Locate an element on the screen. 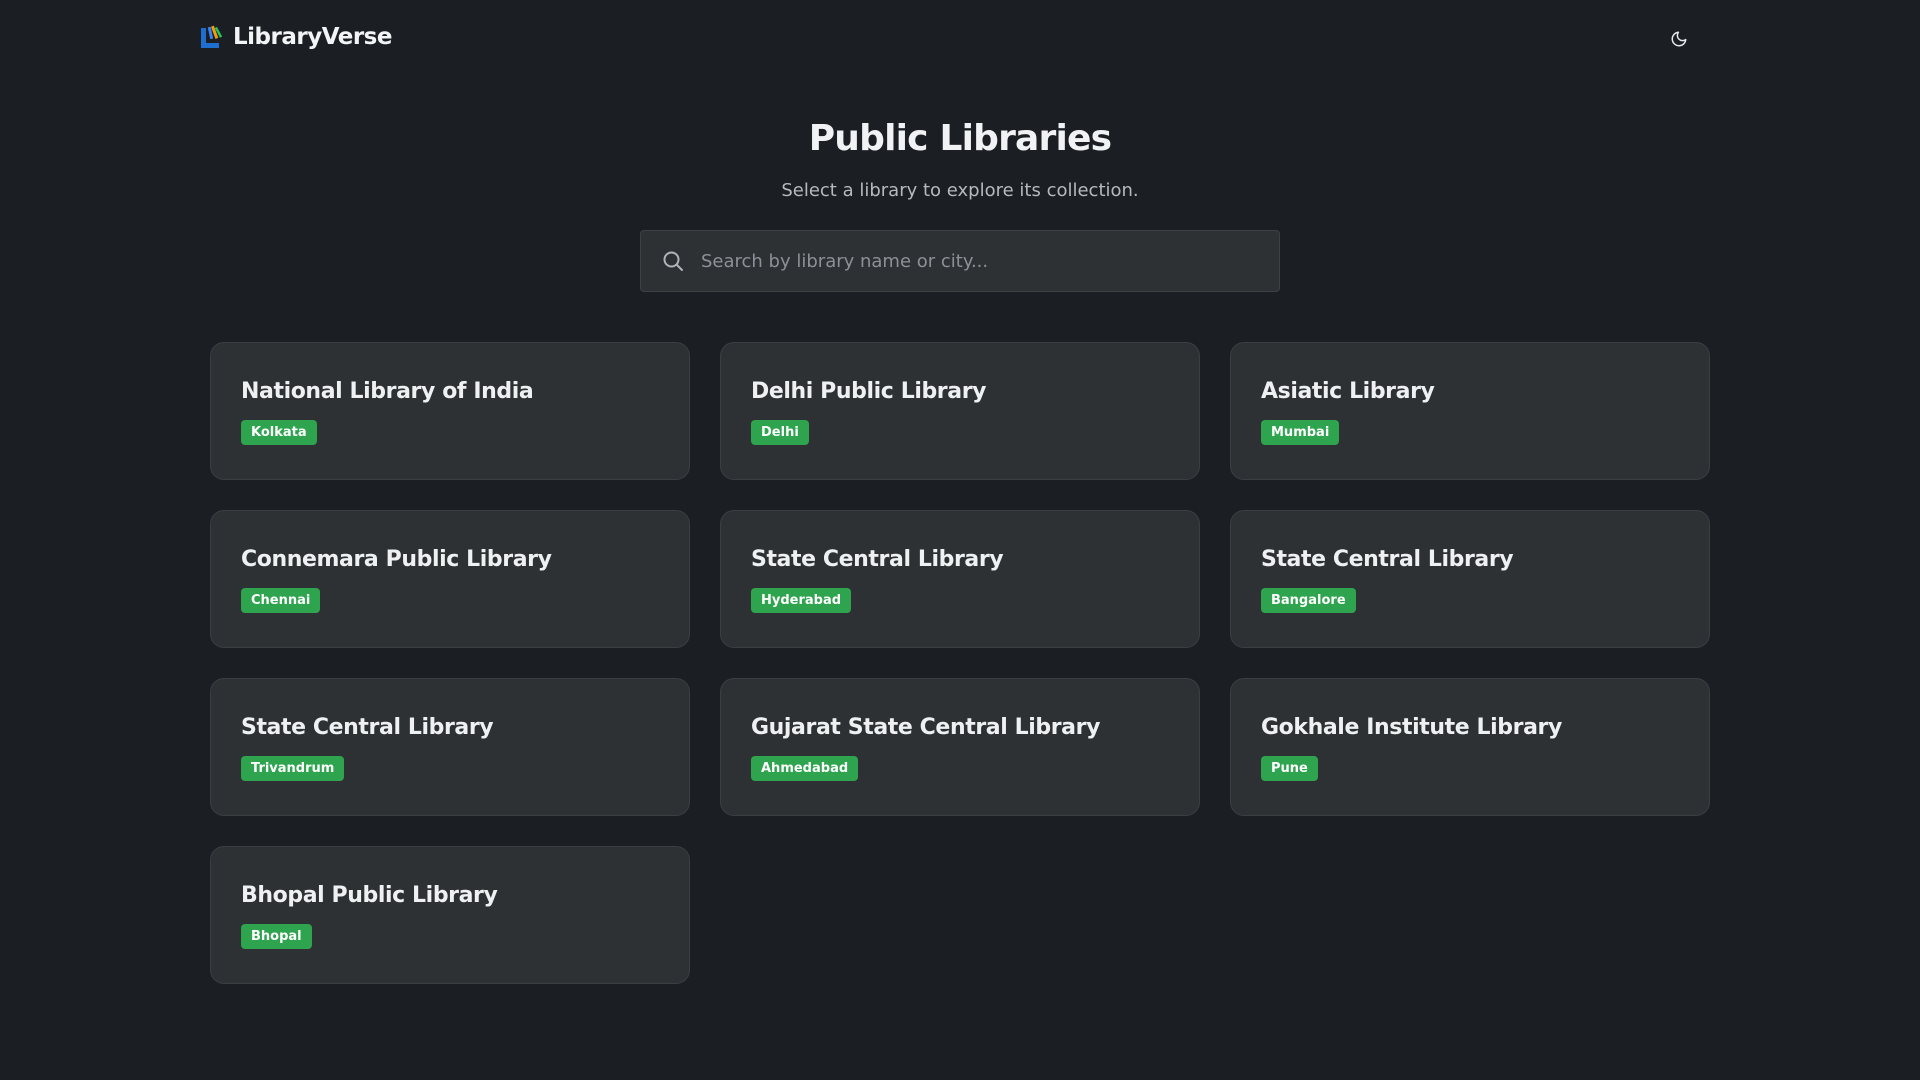  library-card: Bhopal Public Library Bhopal is located at coordinates (450, 915).